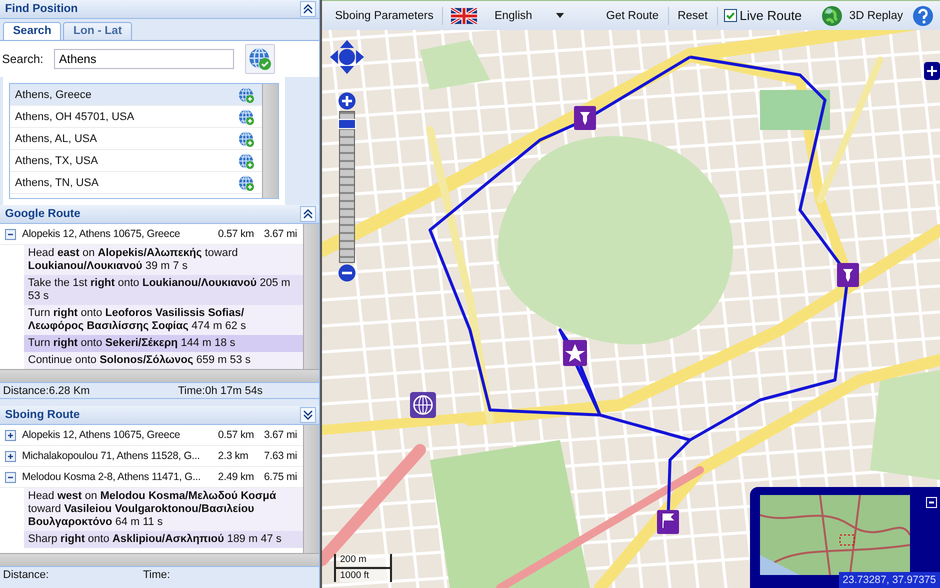 The width and height of the screenshot is (940, 588). What do you see at coordinates (32, 31) in the screenshot?
I see `tab: Search` at bounding box center [32, 31].